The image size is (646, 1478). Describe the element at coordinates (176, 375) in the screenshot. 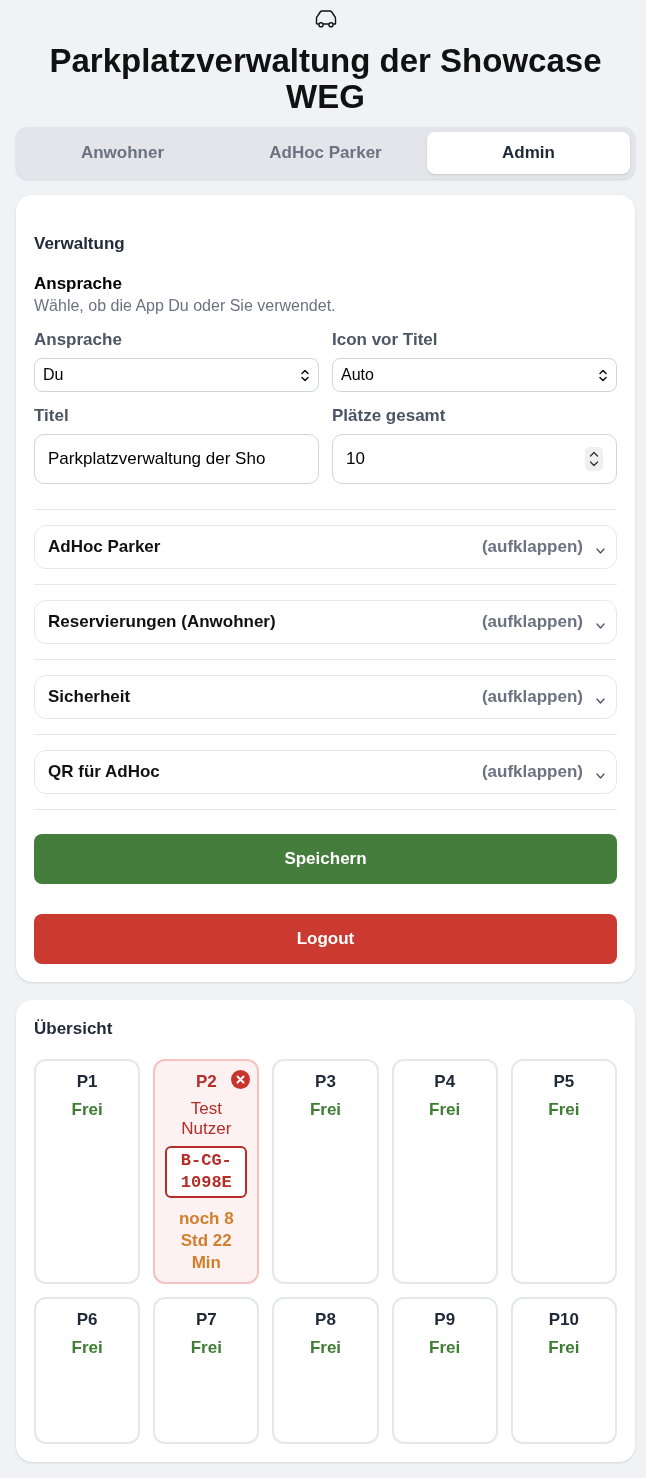

I see `select-field: Du` at that location.